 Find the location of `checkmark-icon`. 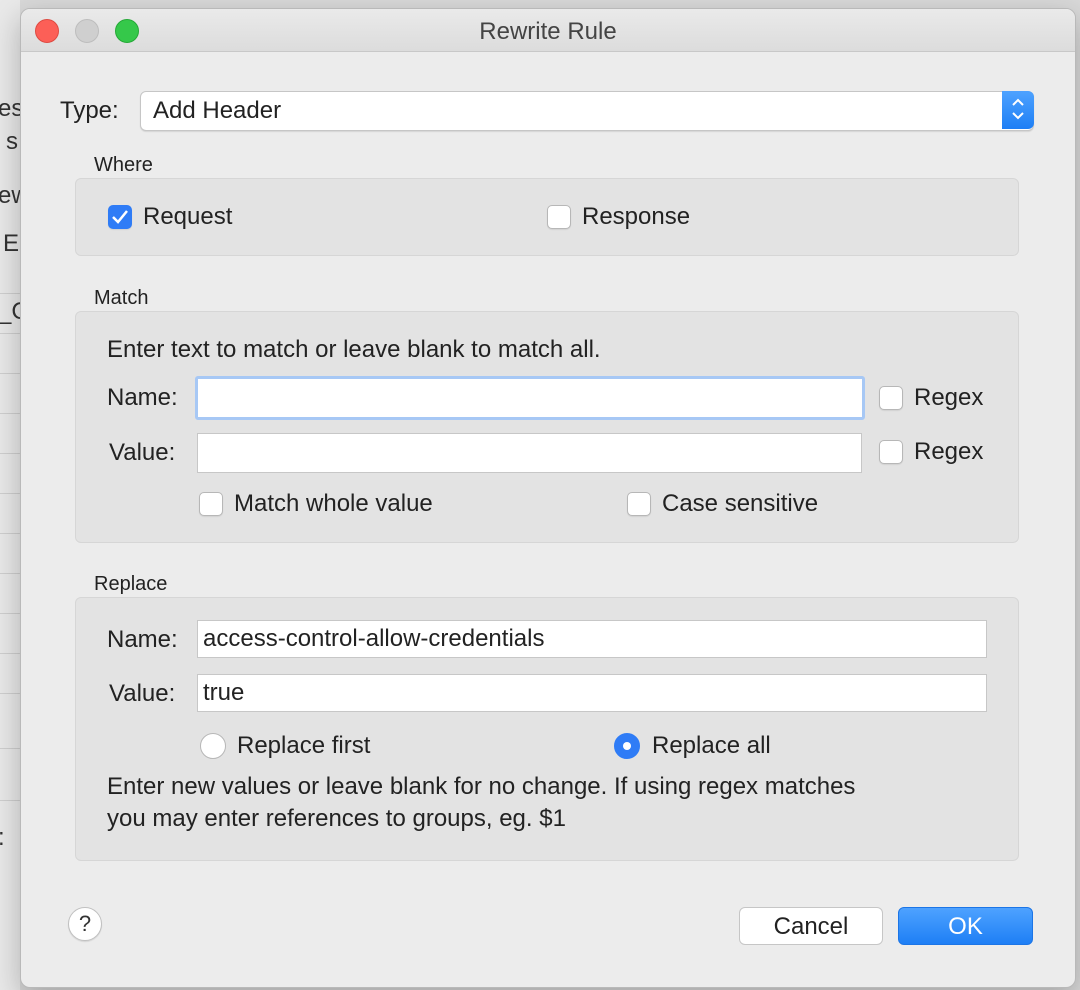

checkmark-icon is located at coordinates (120, 217).